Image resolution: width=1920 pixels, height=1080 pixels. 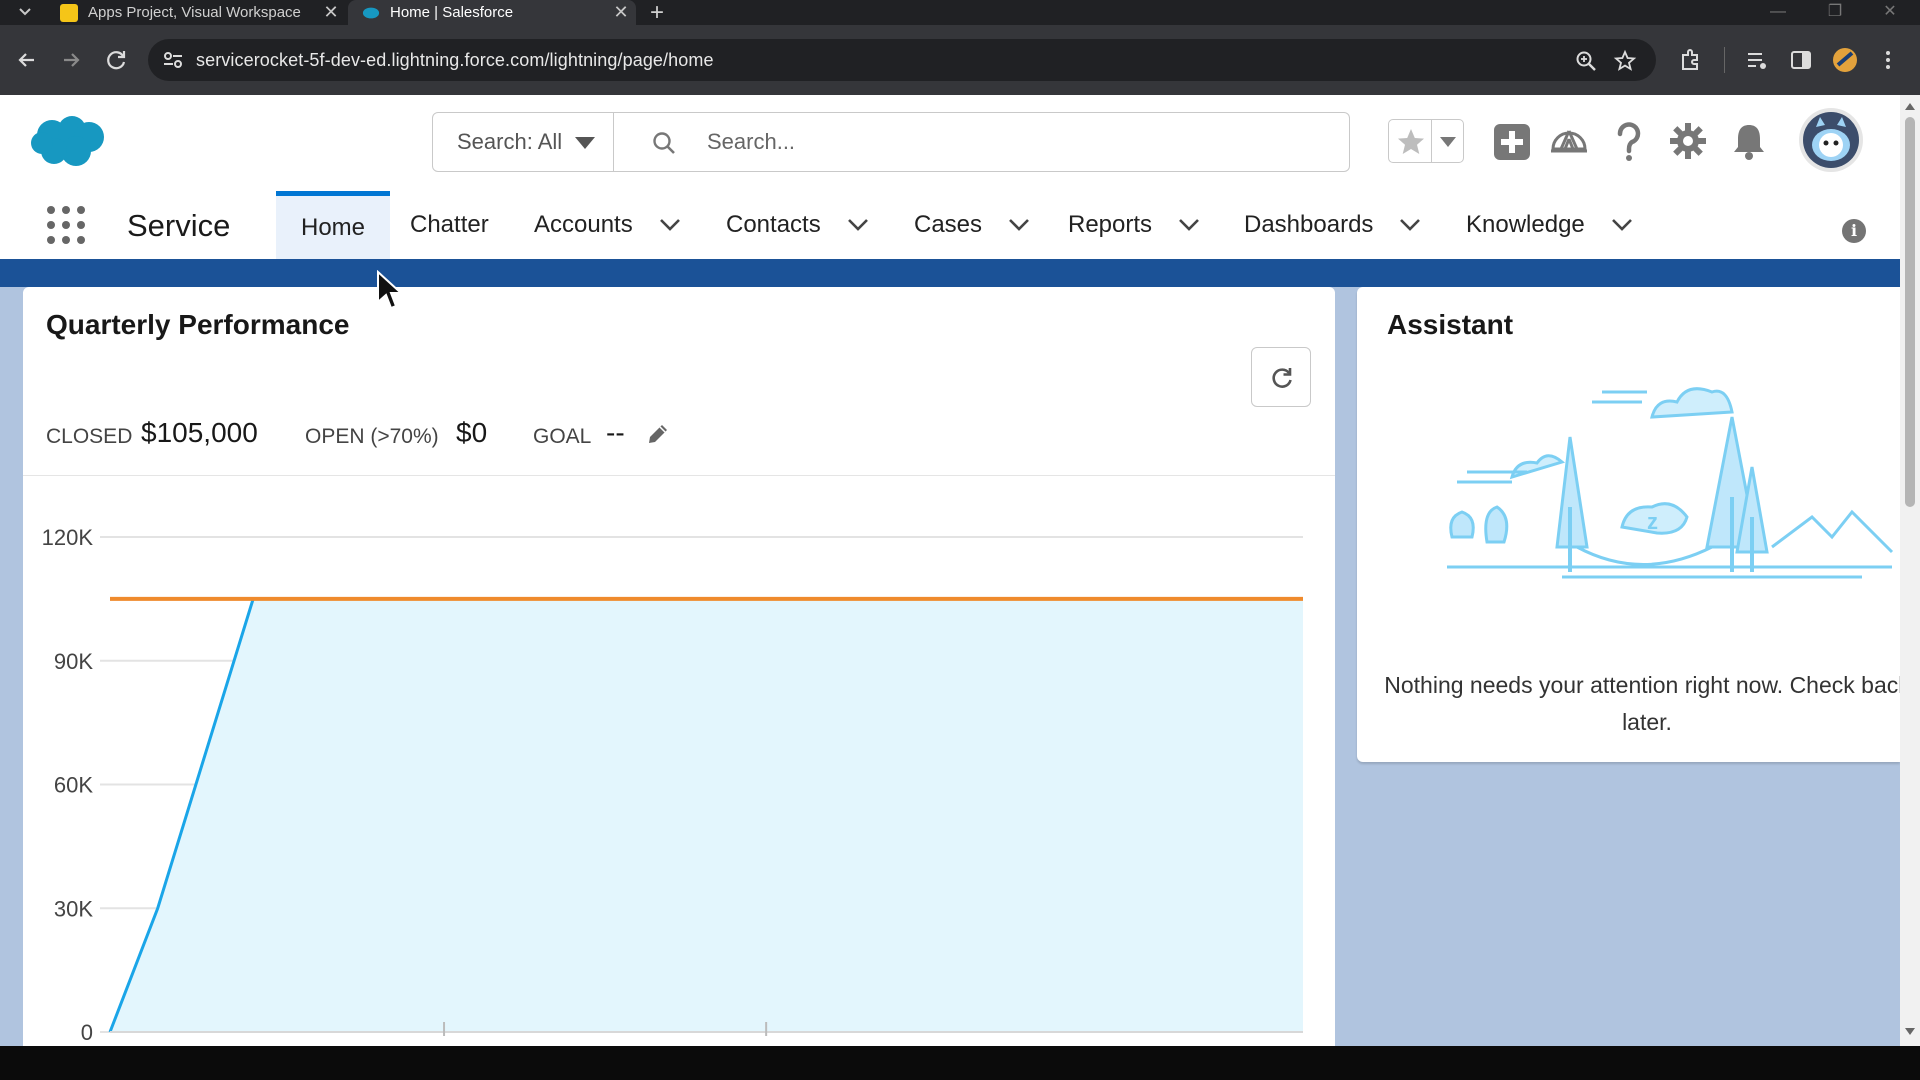 I want to click on nav-tab-home: Home, so click(x=333, y=225).